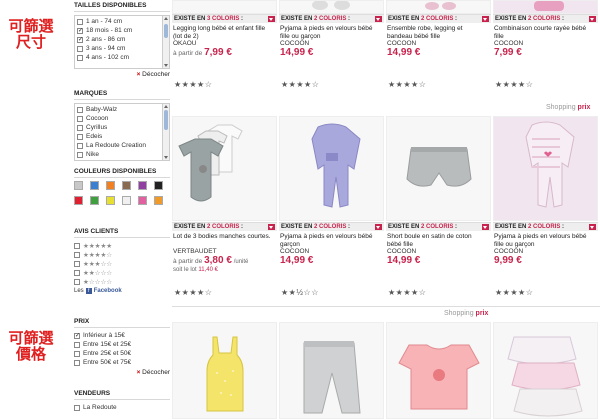 This screenshot has width=600, height=419. What do you see at coordinates (118, 145) in the screenshot?
I see `brand-option: La Redoute Creation` at bounding box center [118, 145].